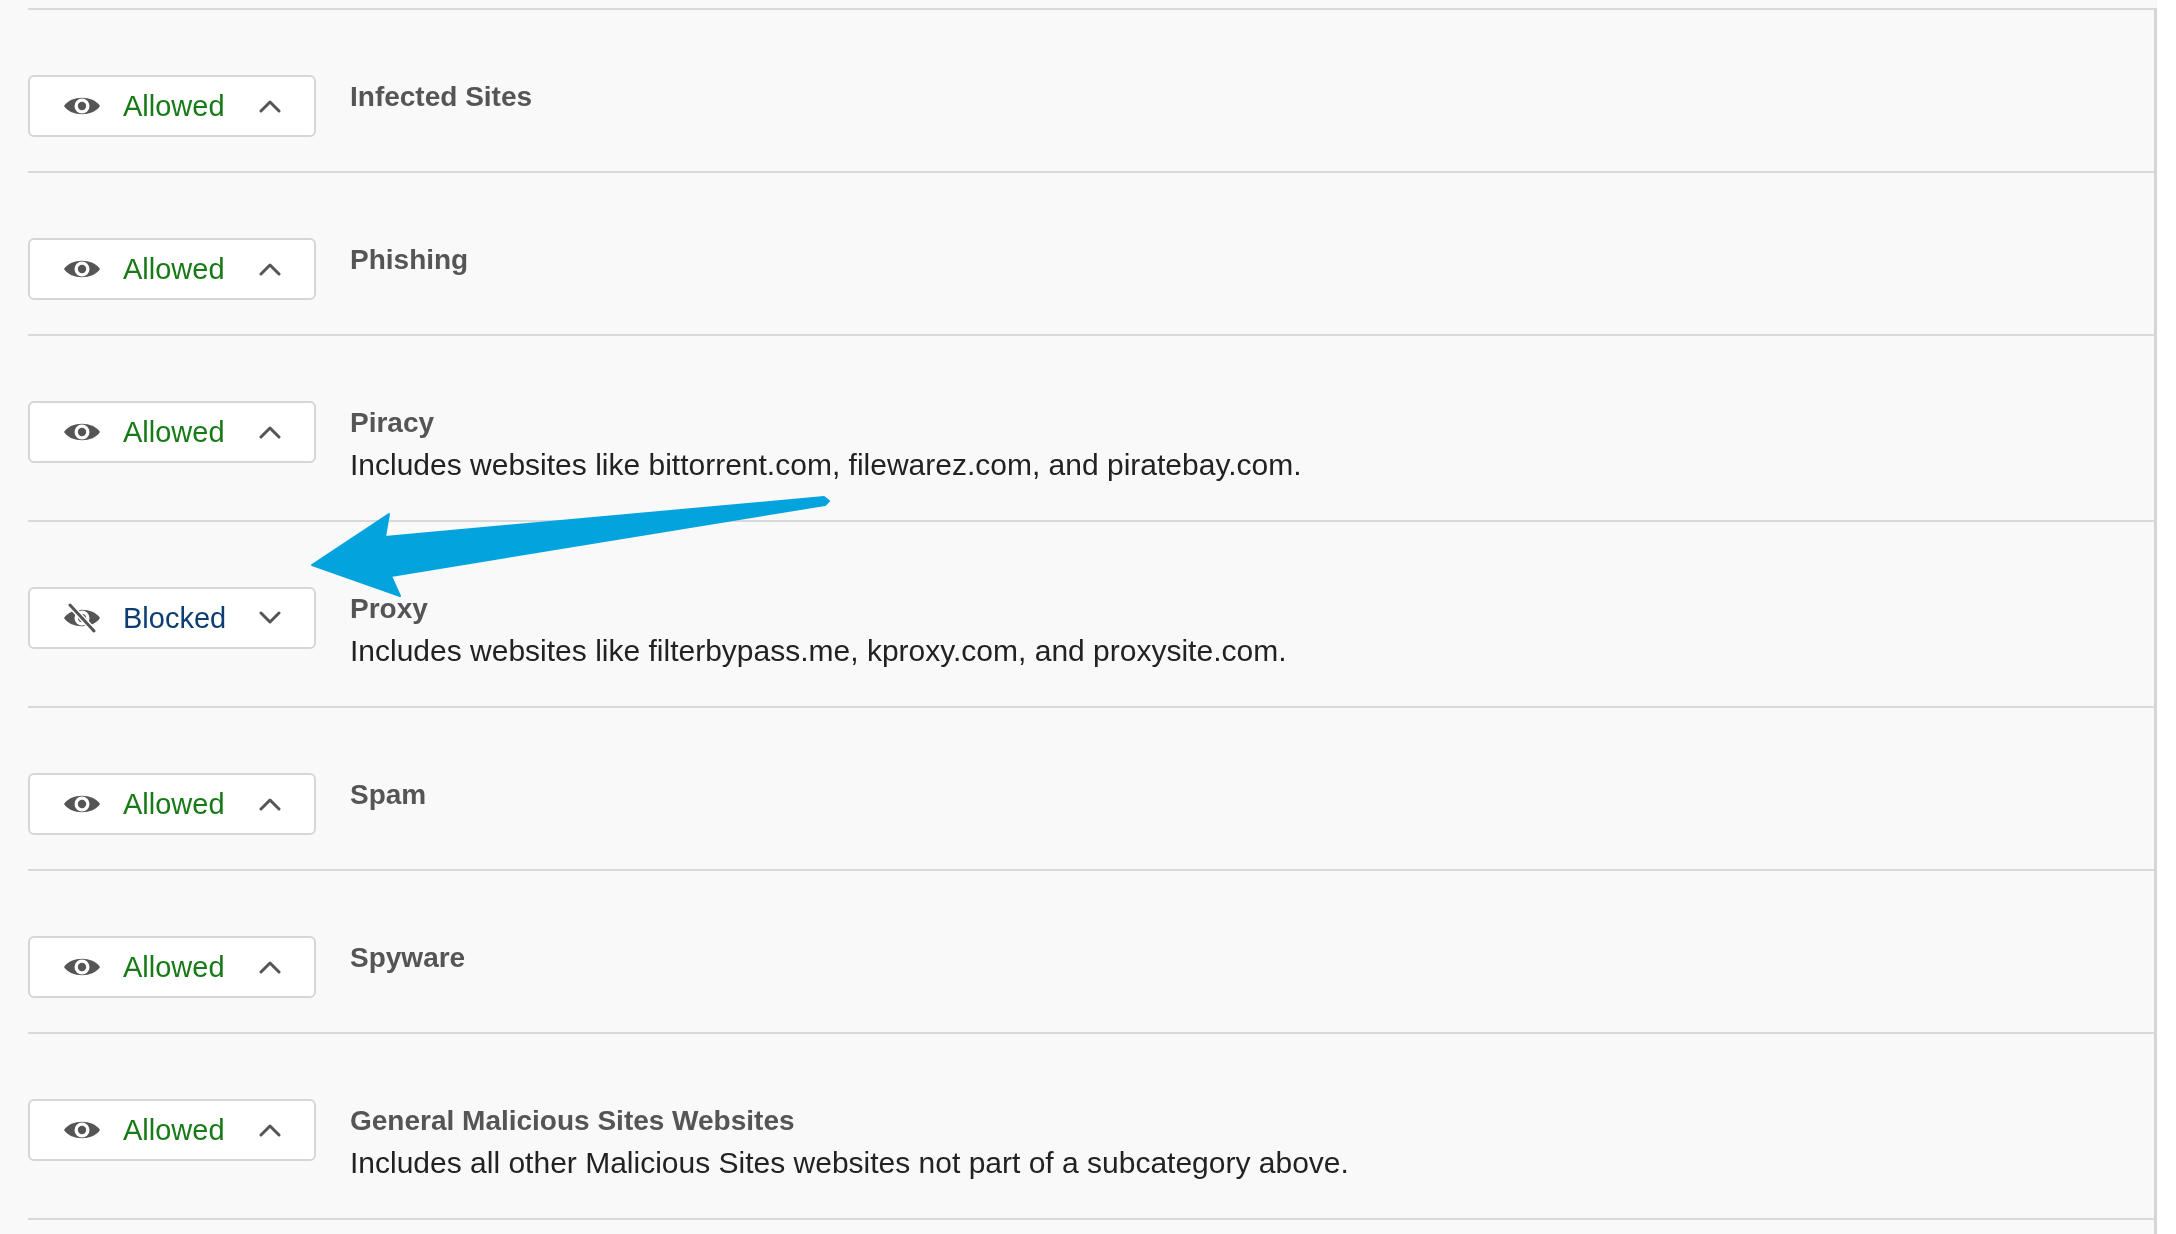 The height and width of the screenshot is (1234, 2176). What do you see at coordinates (409, 260) in the screenshot?
I see `category-title: Phishing` at bounding box center [409, 260].